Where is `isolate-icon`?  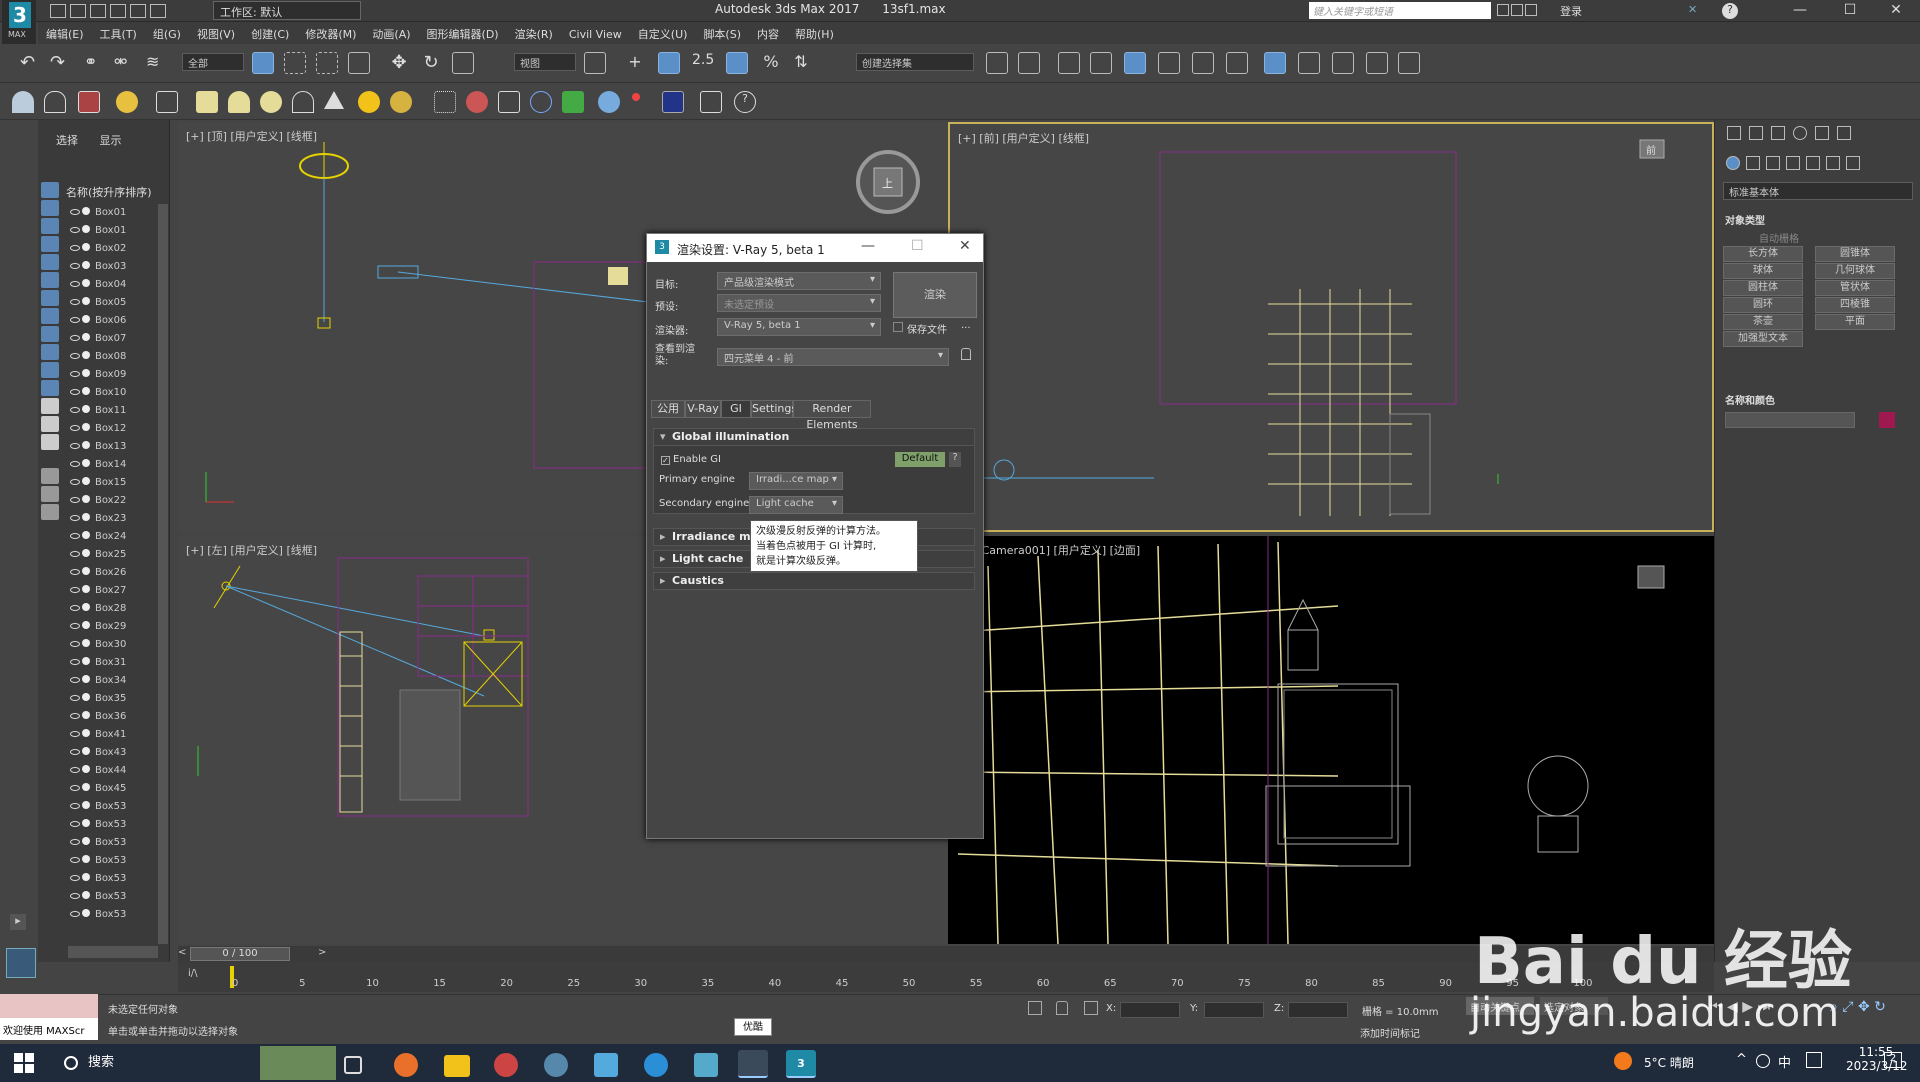 isolate-icon is located at coordinates (1035, 1008).